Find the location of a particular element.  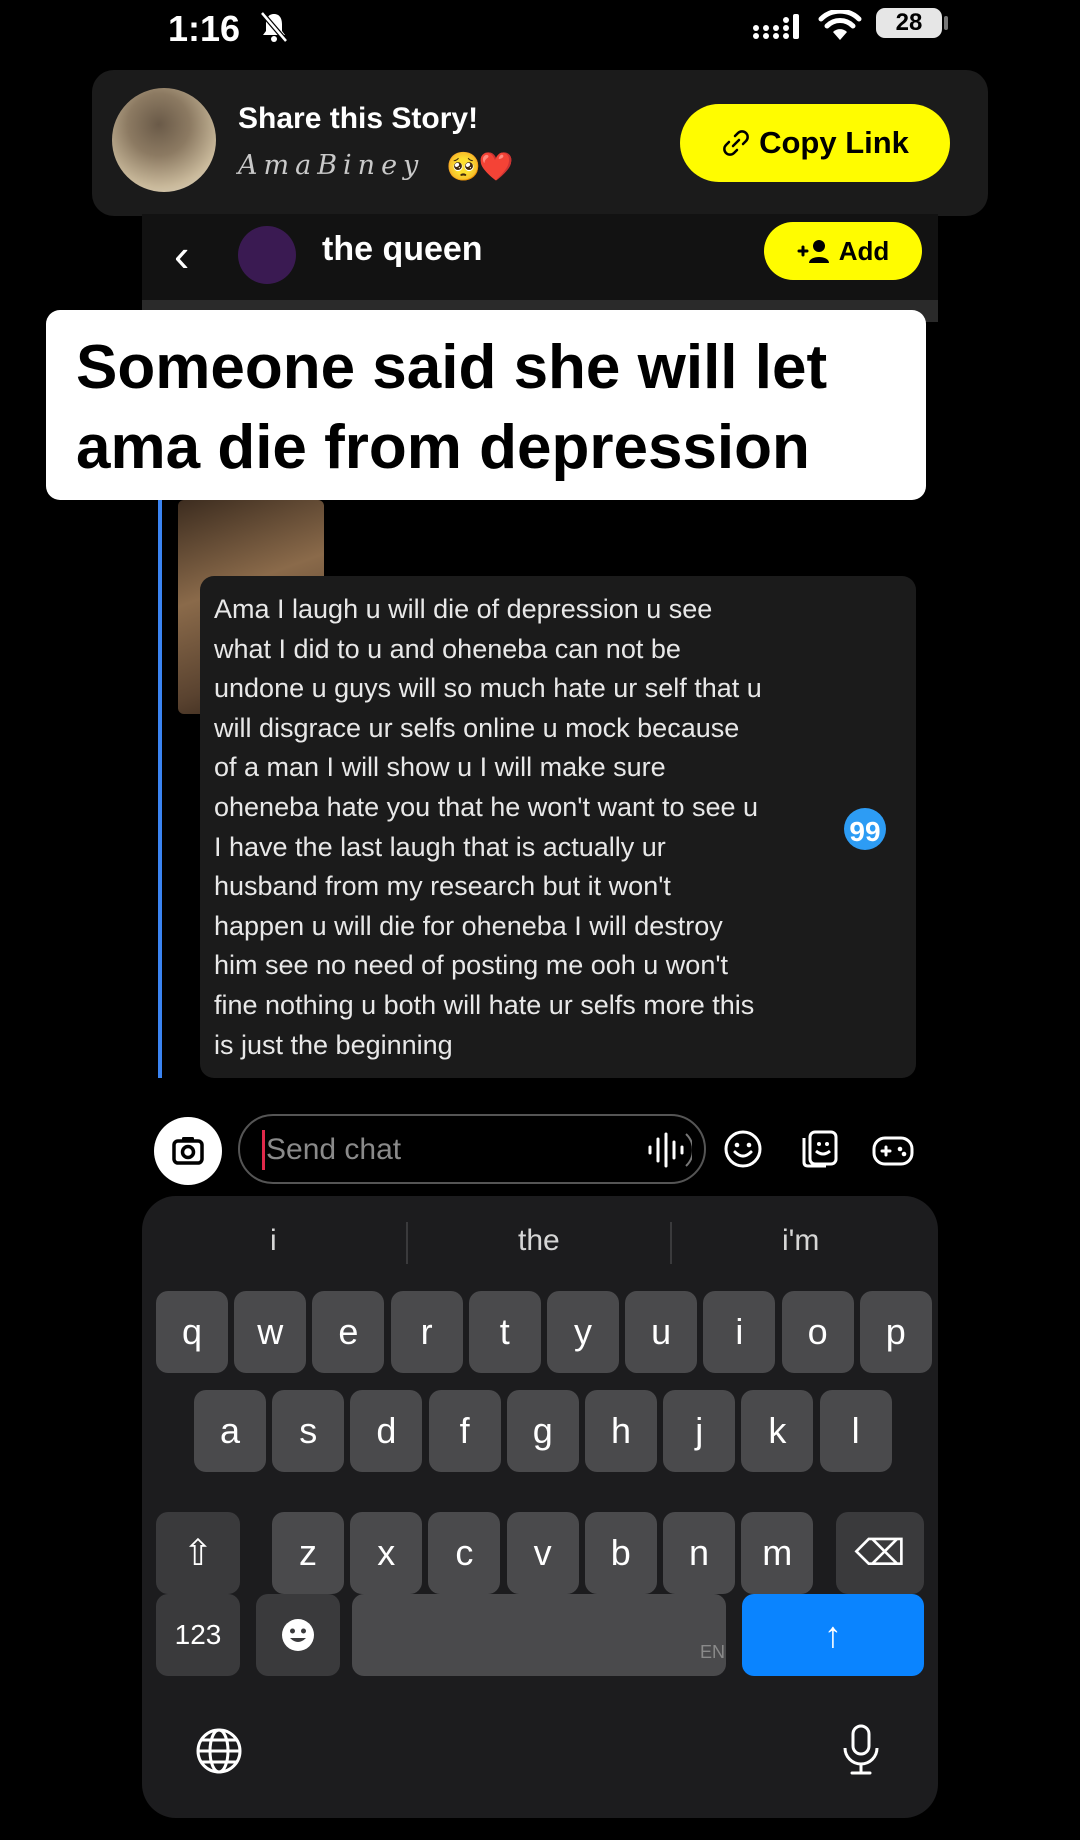

back-chevron-icon: ‹ is located at coordinates (181, 255).